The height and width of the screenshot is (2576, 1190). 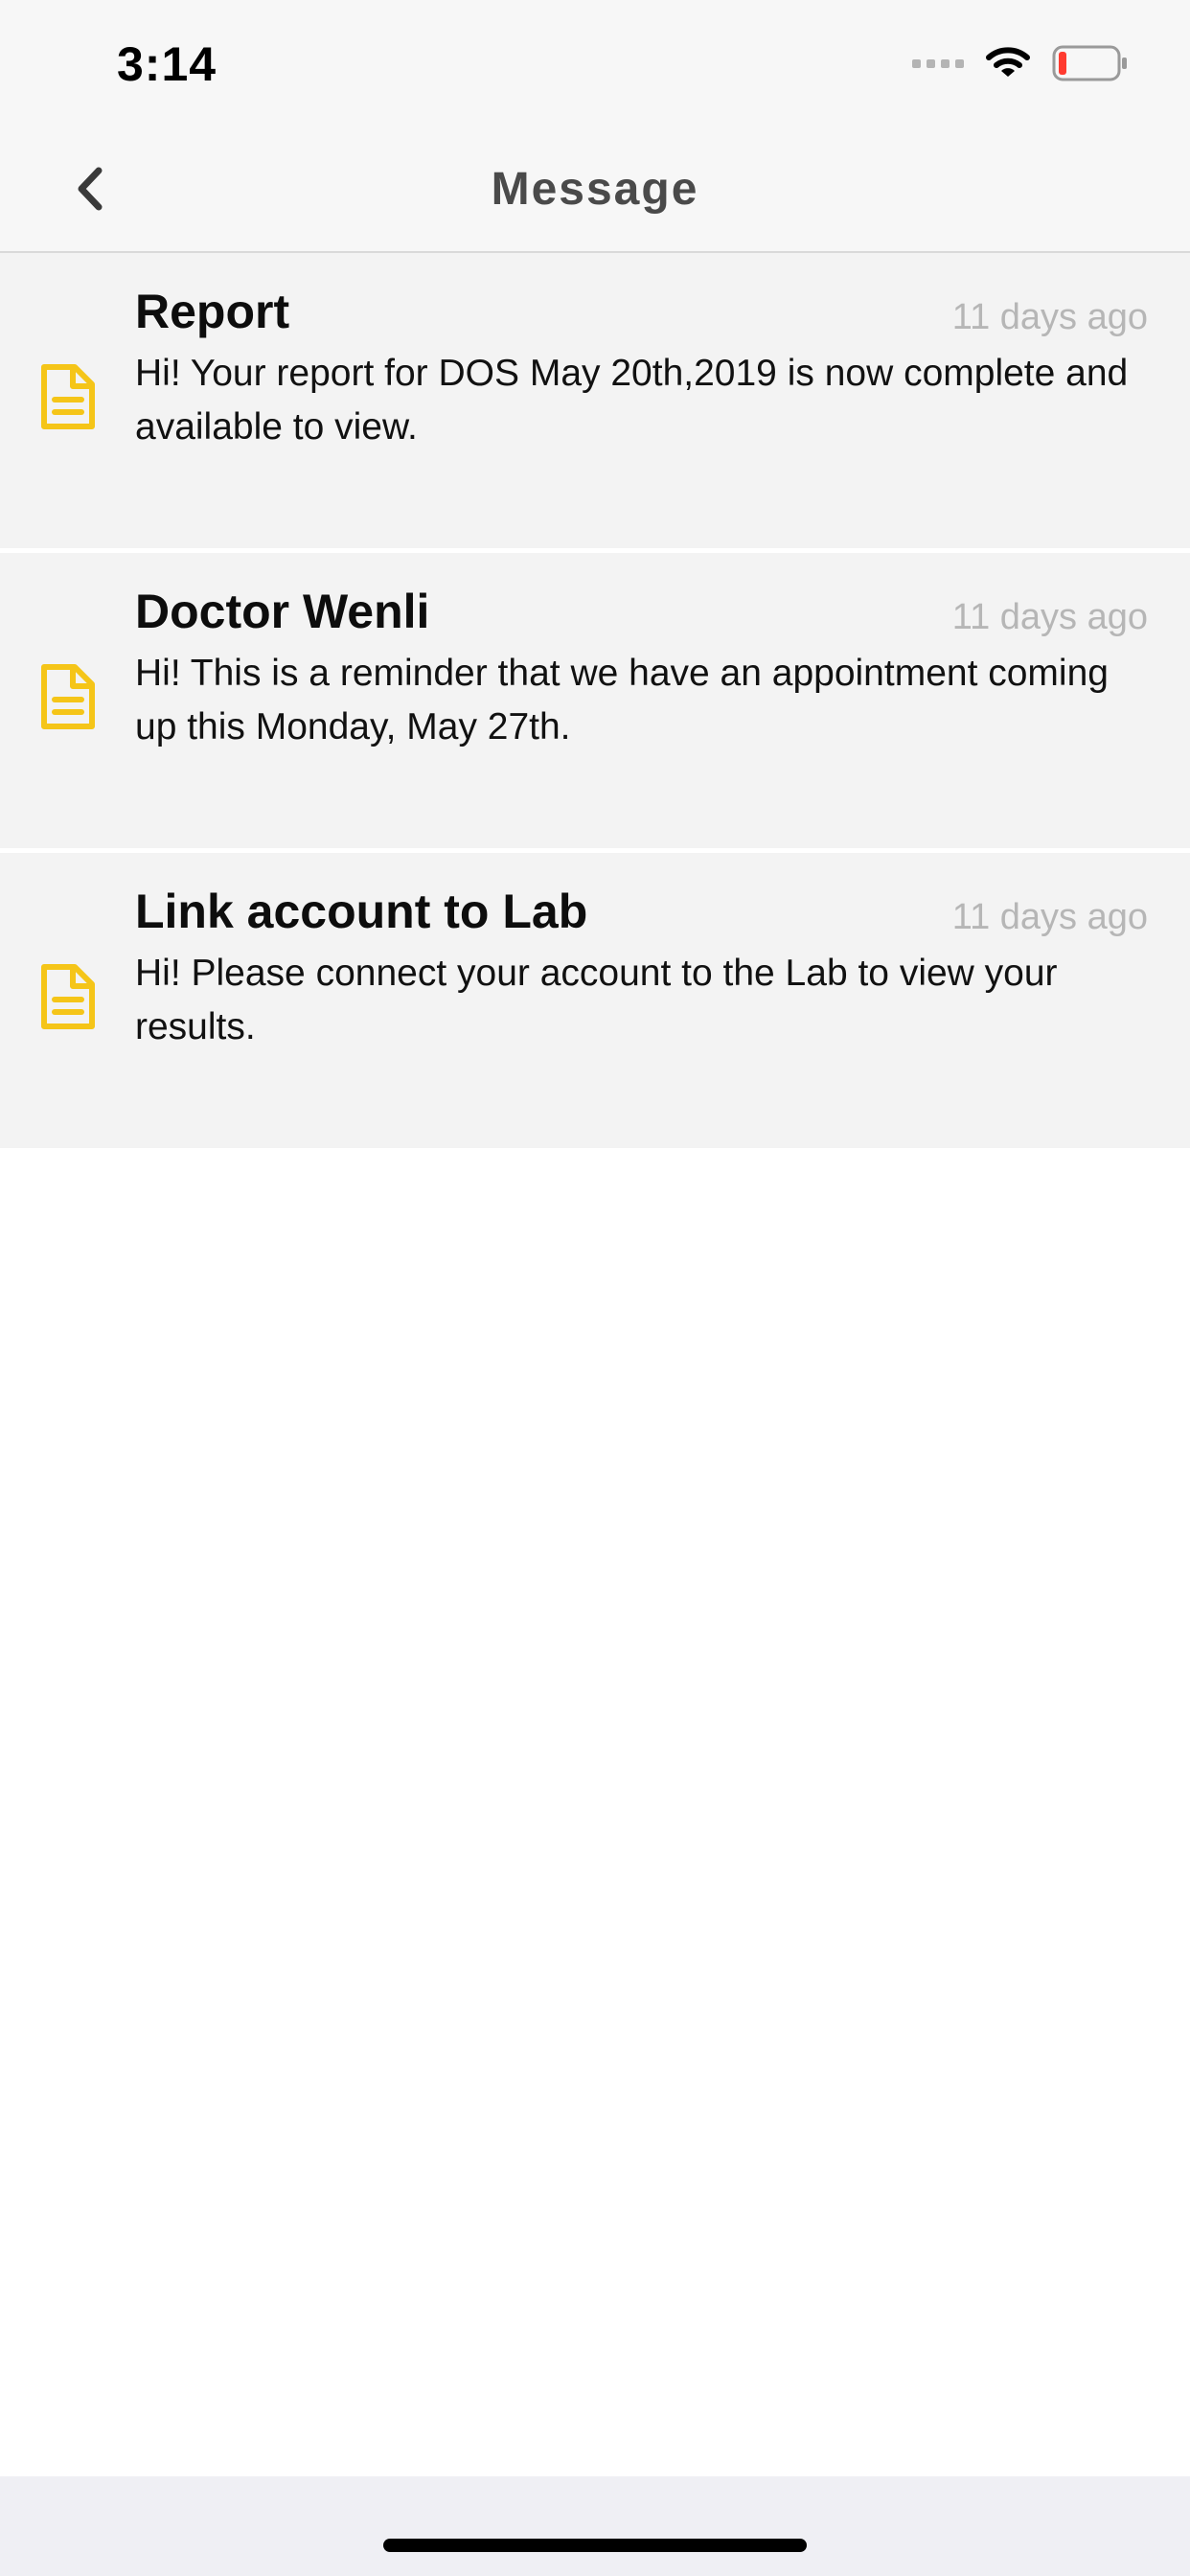 I want to click on cellular-signal-icon, so click(x=938, y=63).